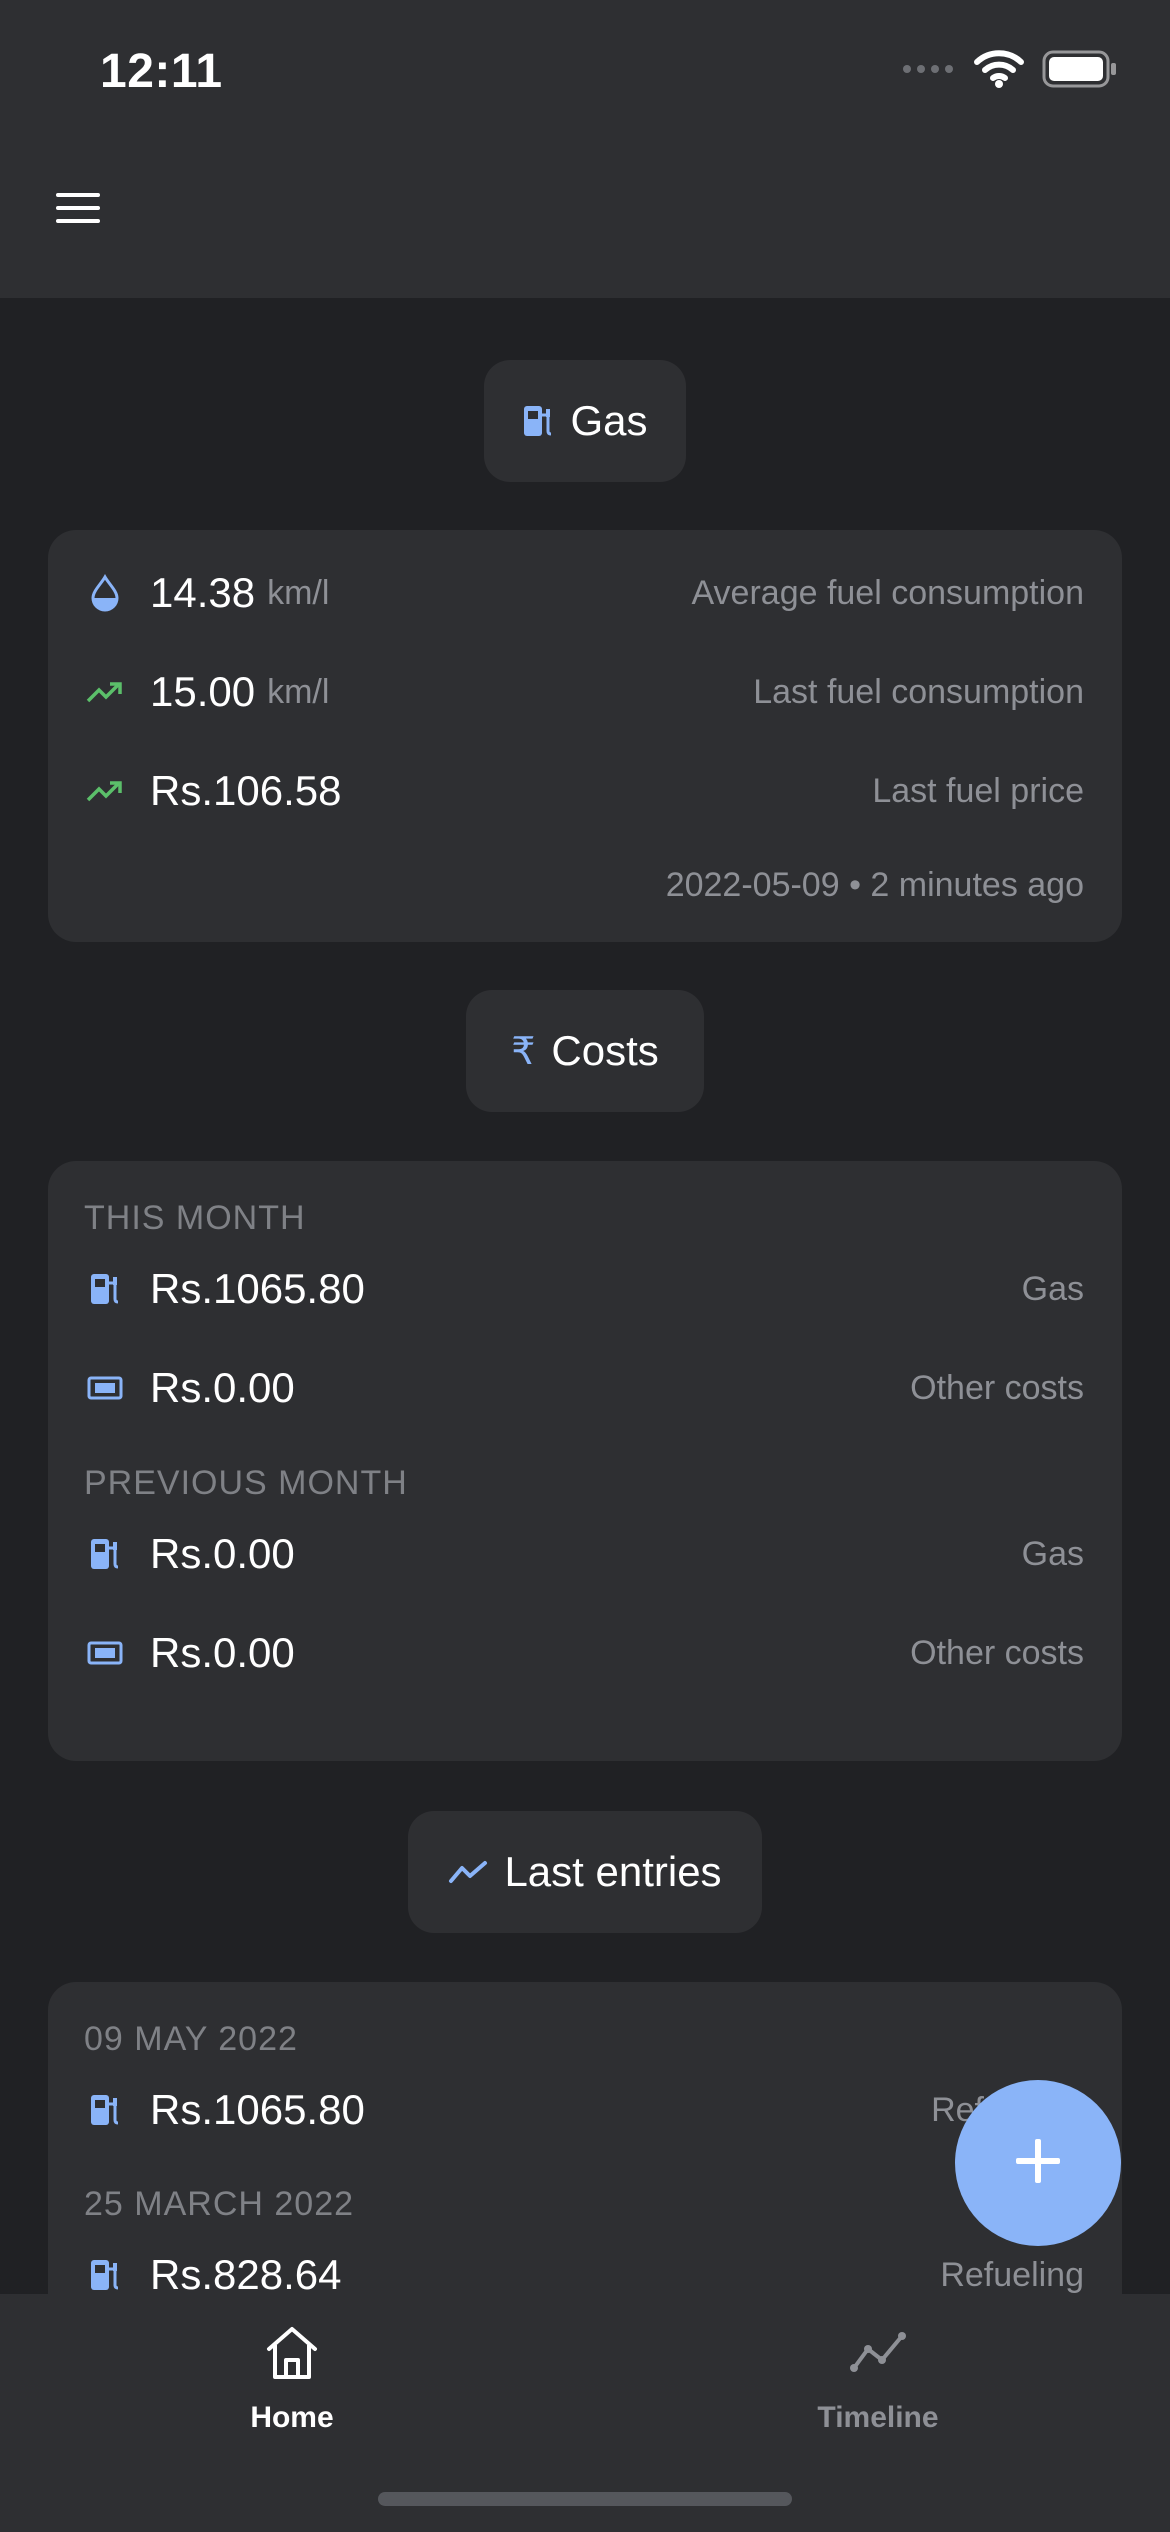 This screenshot has height=2532, width=1170. I want to click on previous-month-gas-label: Gas, so click(1052, 1553).